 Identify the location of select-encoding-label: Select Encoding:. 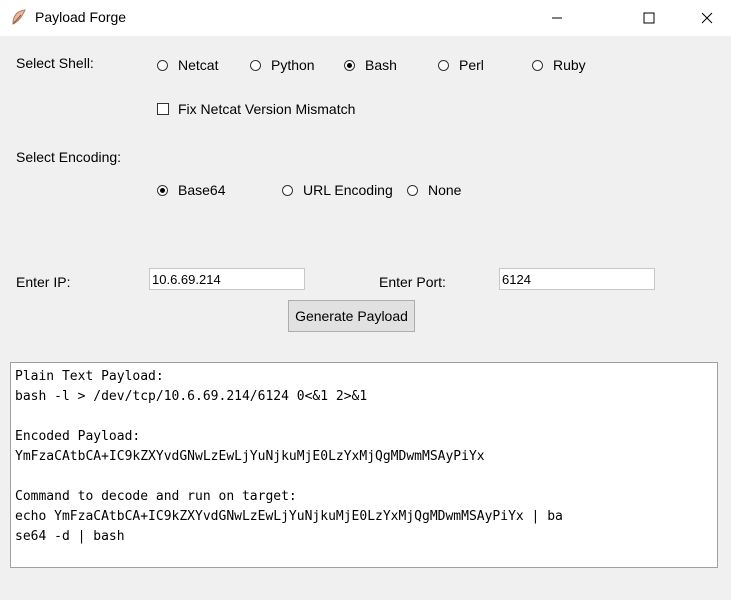
(69, 157).